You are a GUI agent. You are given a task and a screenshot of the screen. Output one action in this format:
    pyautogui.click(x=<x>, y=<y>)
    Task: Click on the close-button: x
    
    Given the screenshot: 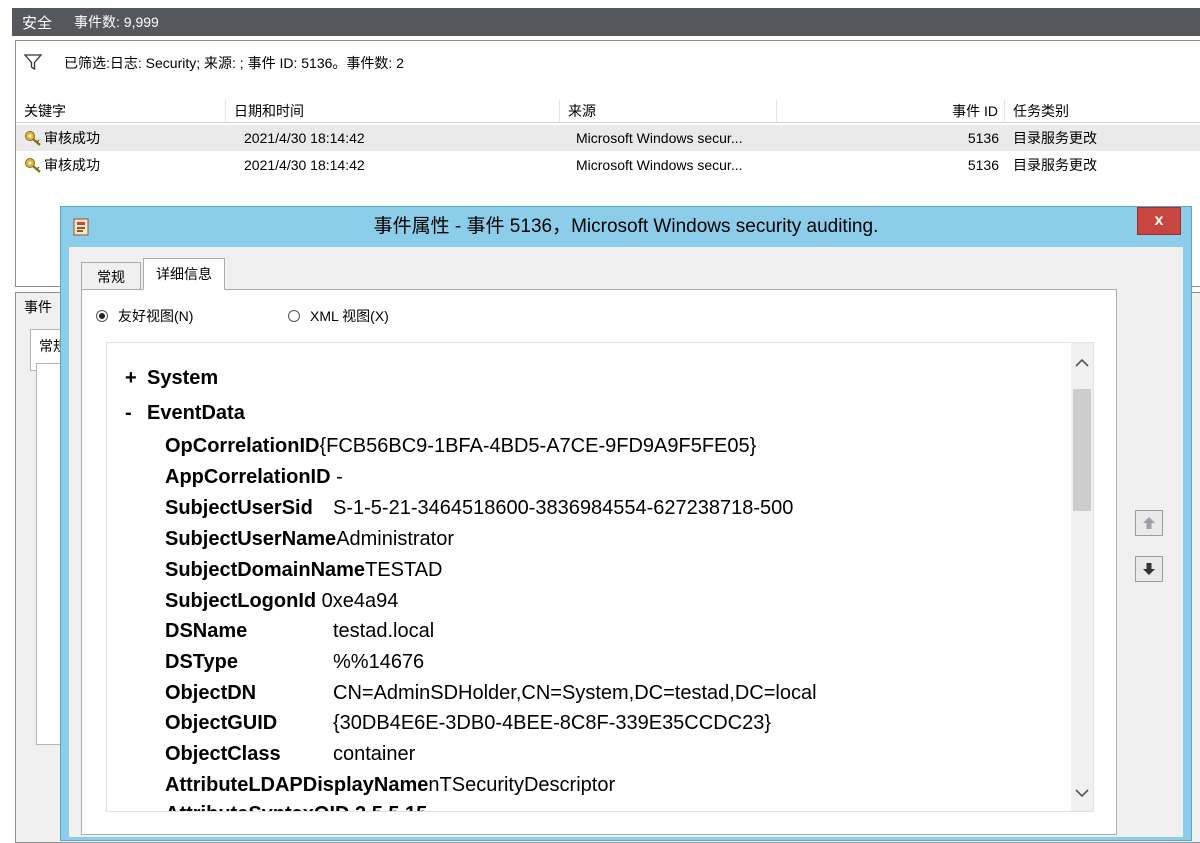 What is the action you would take?
    pyautogui.click(x=1159, y=221)
    